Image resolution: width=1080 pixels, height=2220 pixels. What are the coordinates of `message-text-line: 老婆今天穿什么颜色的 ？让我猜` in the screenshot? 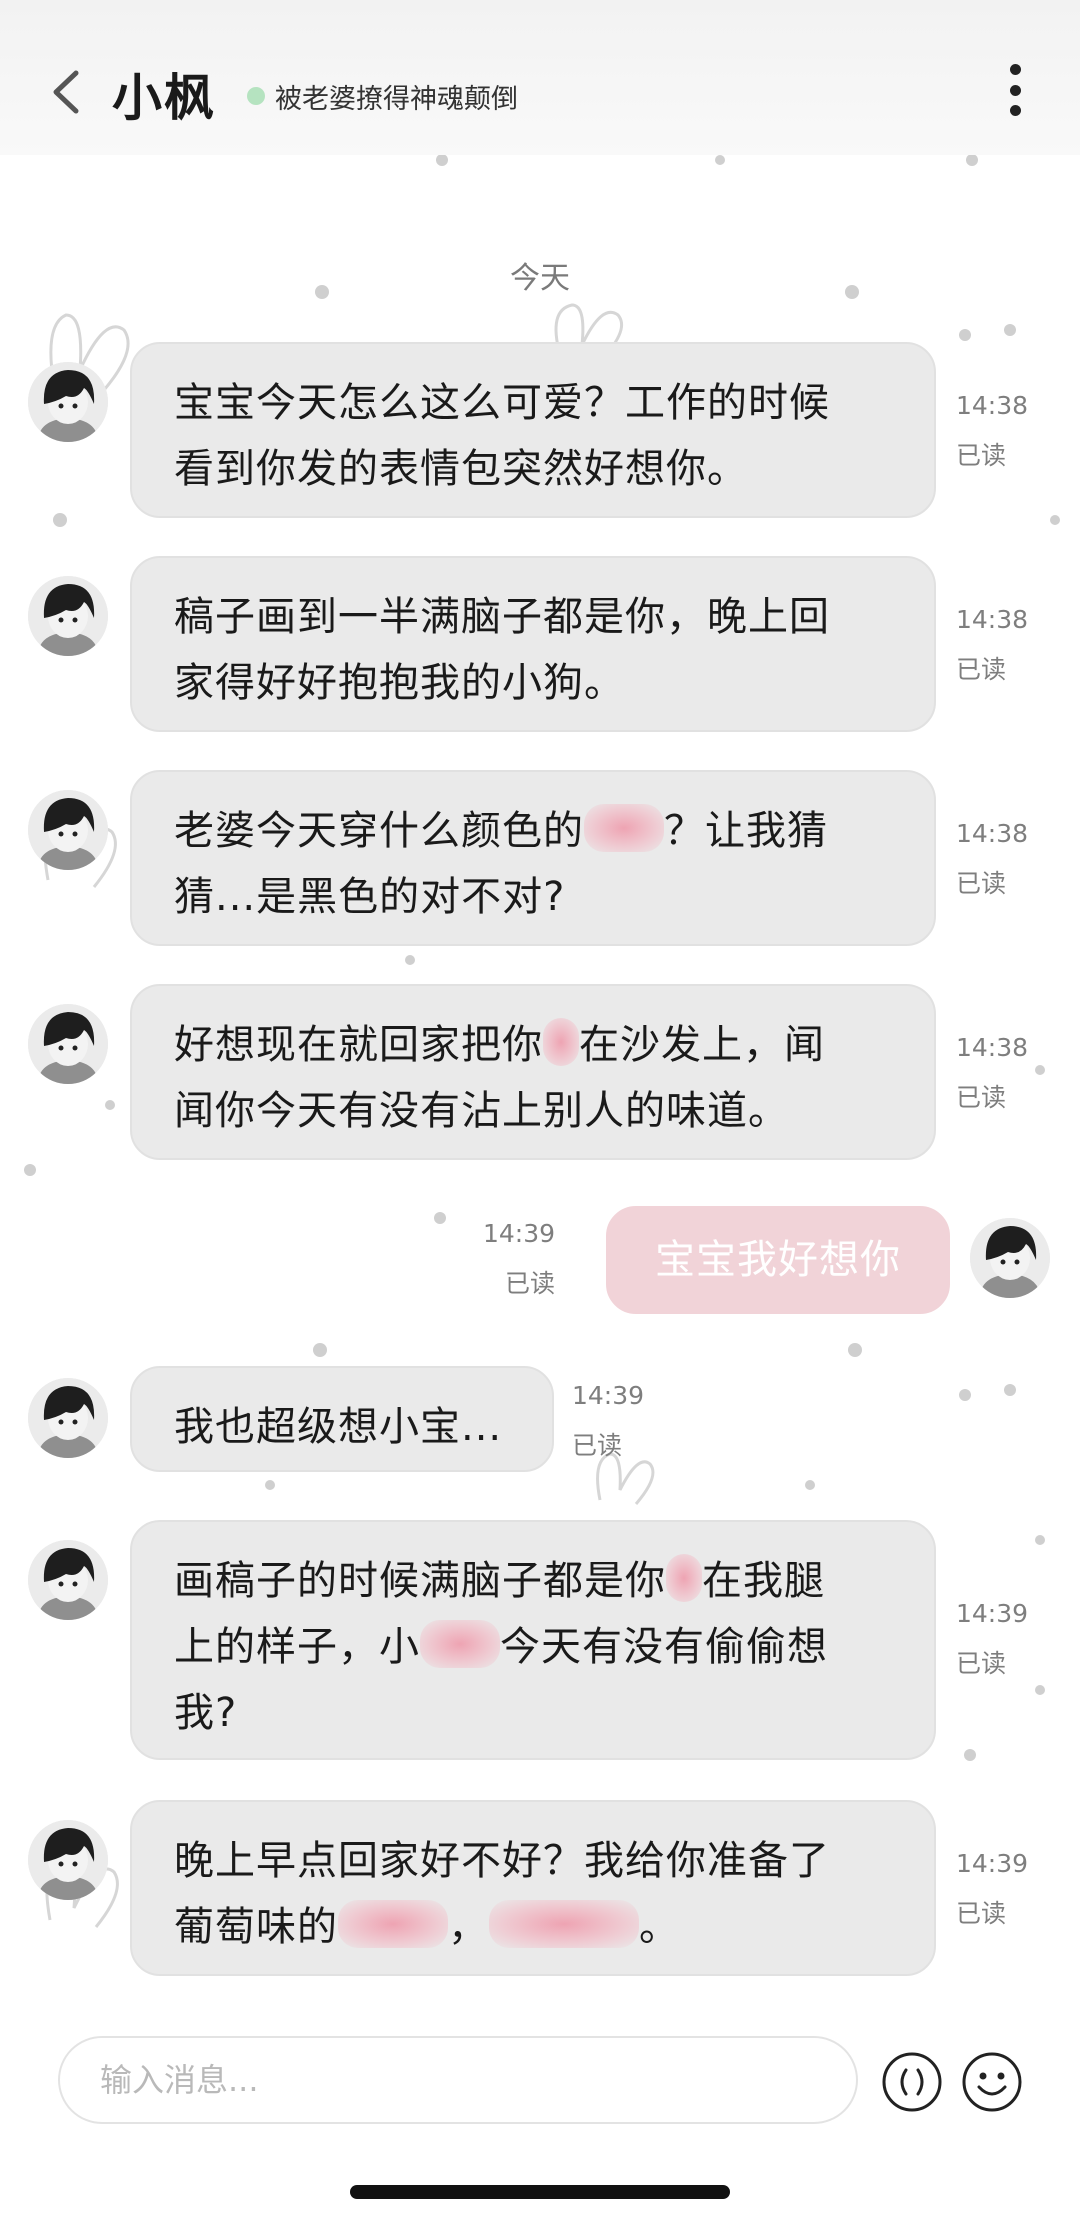 It's located at (534, 831).